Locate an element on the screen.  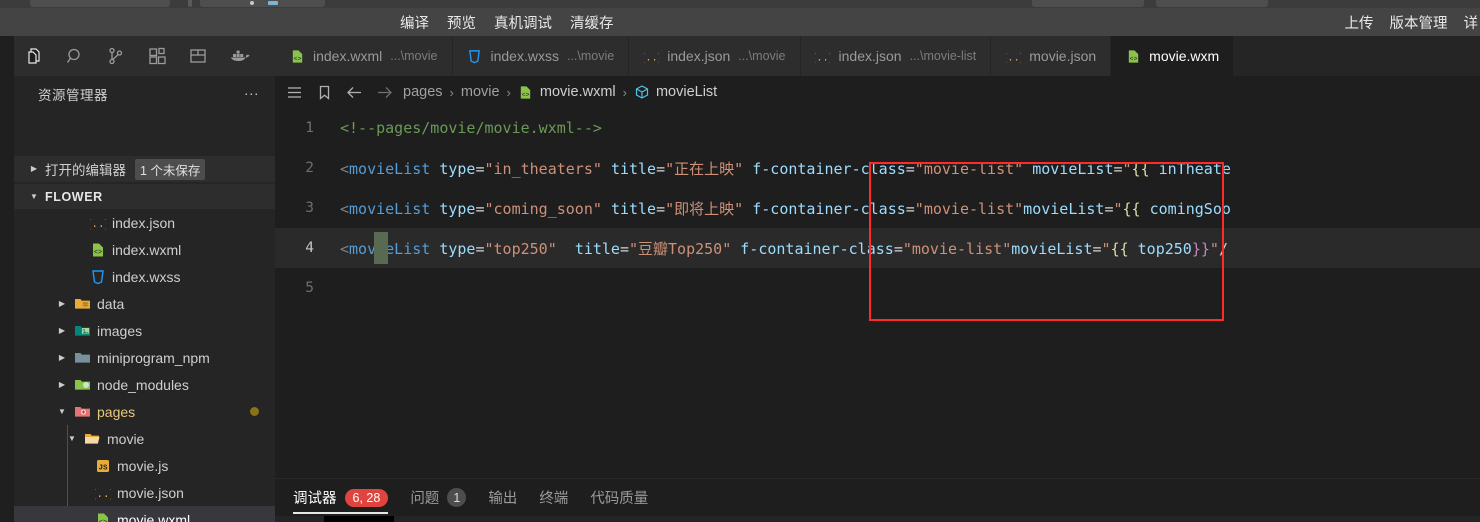
editor-tab-name: movie.json is located at coordinates (1063, 56).